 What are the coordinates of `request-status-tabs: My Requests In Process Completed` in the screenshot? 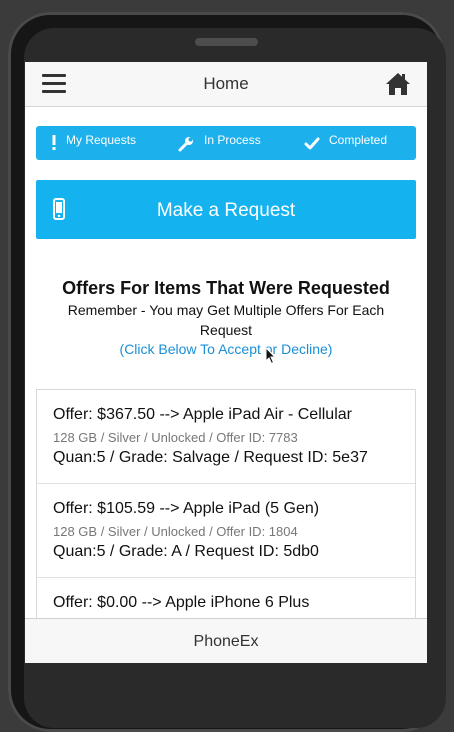 It's located at (226, 143).